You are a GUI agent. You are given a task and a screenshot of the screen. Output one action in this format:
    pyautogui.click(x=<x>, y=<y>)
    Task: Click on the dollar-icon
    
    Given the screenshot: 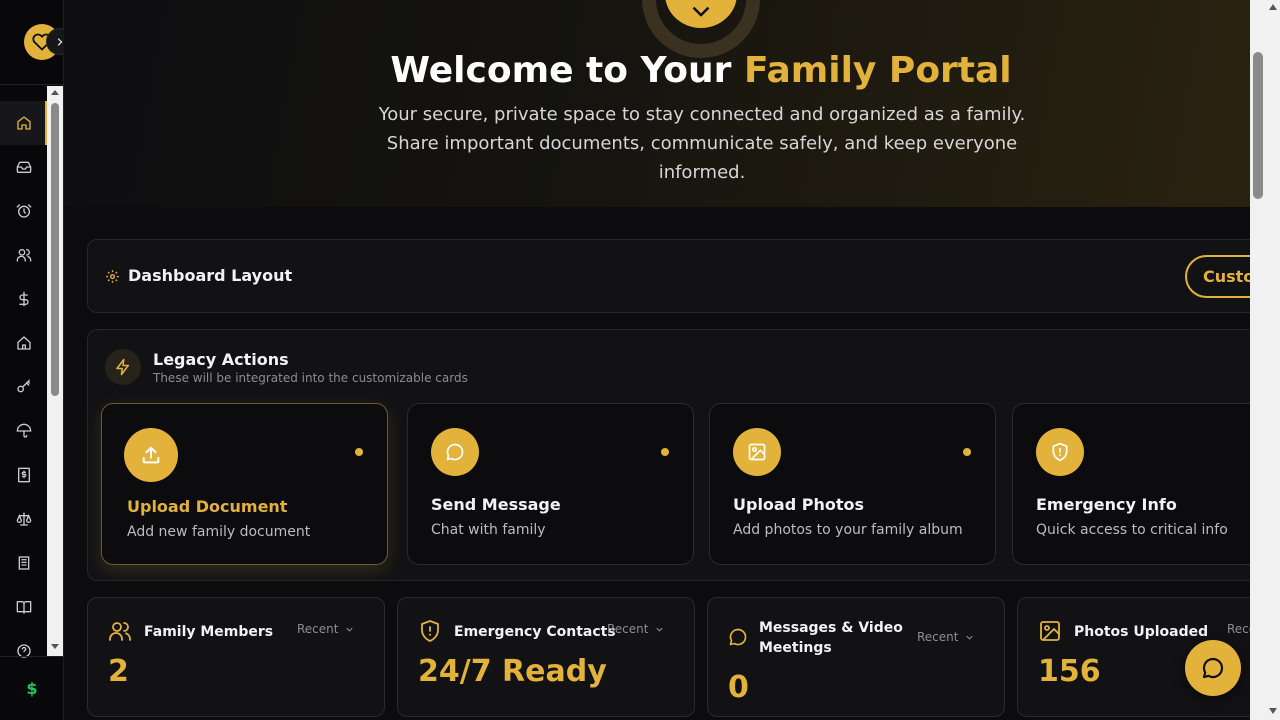 What is the action you would take?
    pyautogui.click(x=24, y=299)
    